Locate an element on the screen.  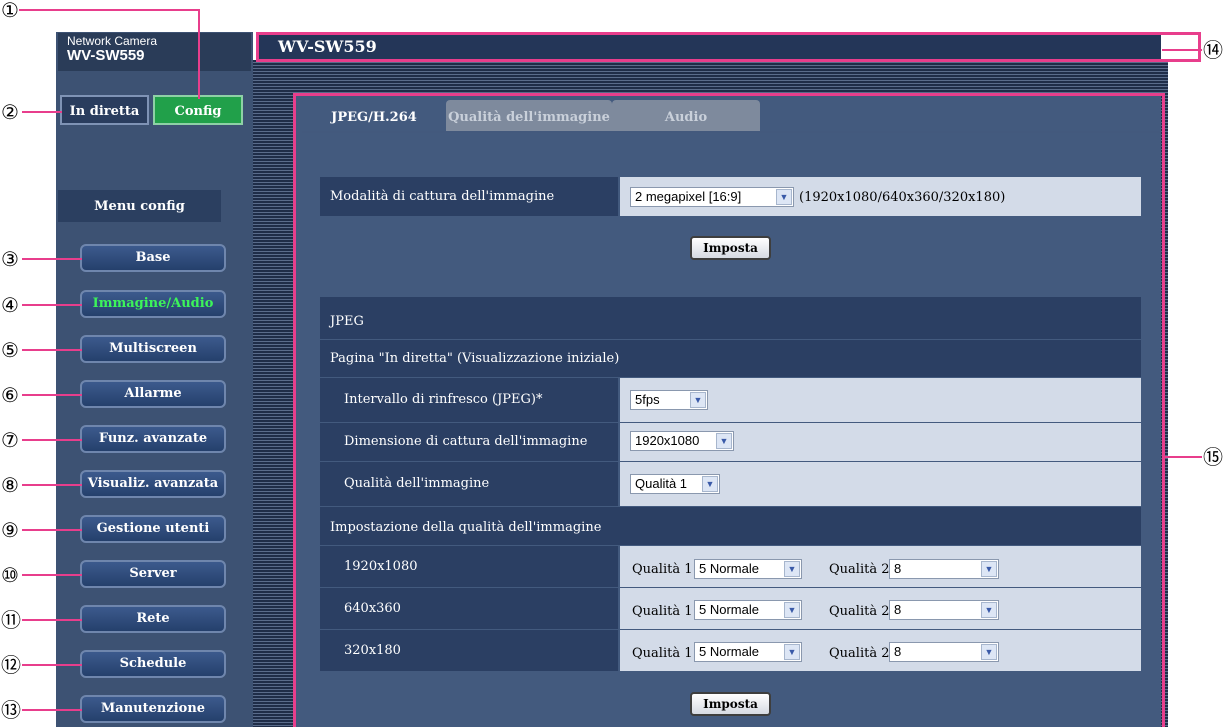
menu-advanced-functions-button: Funz. avanzate is located at coordinates (153, 439).